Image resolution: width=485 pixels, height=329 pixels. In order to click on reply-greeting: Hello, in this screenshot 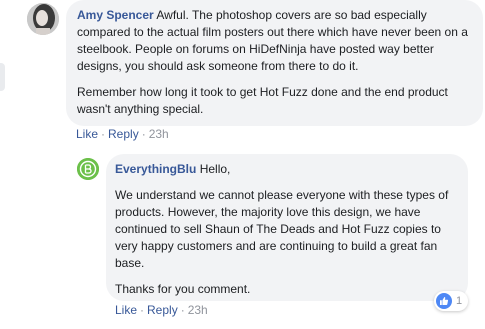, I will do `click(215, 169)`.